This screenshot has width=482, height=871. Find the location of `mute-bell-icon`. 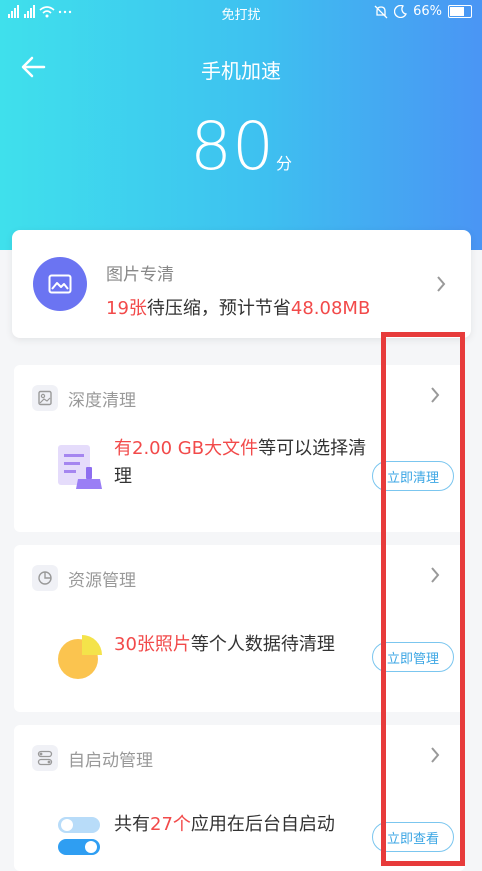

mute-bell-icon is located at coordinates (381, 11).